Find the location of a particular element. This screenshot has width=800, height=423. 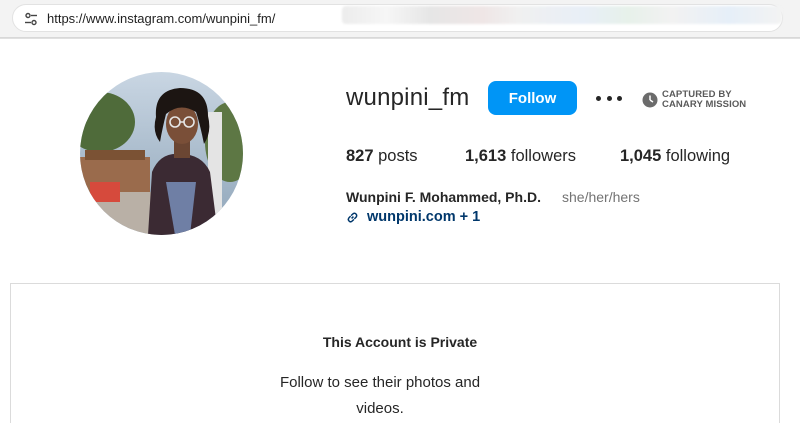

profile-username: wunpini_fm is located at coordinates (408, 97).